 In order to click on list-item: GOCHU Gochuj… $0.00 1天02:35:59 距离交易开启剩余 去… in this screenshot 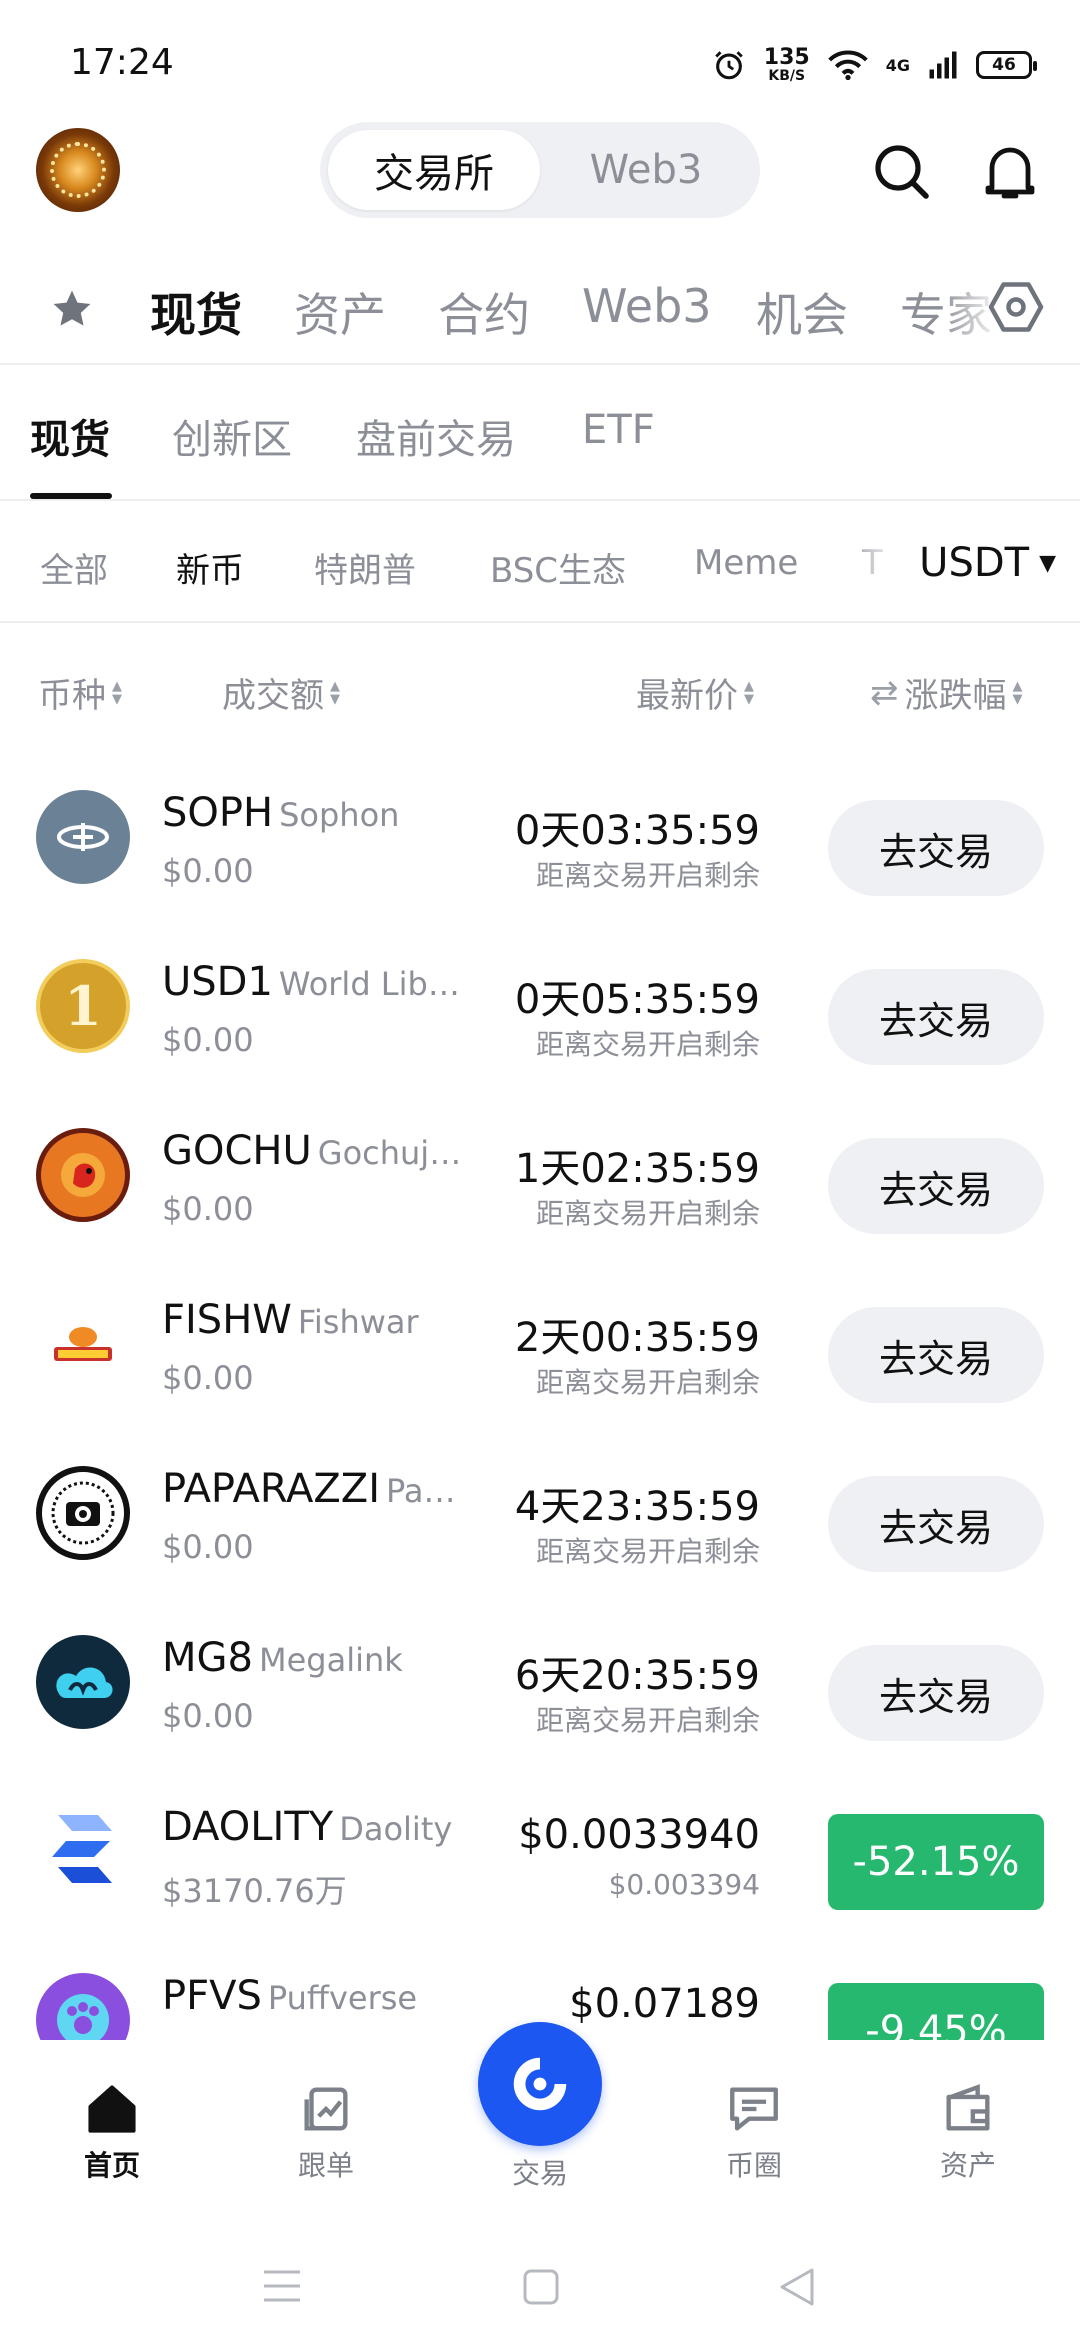, I will do `click(540, 1182)`.